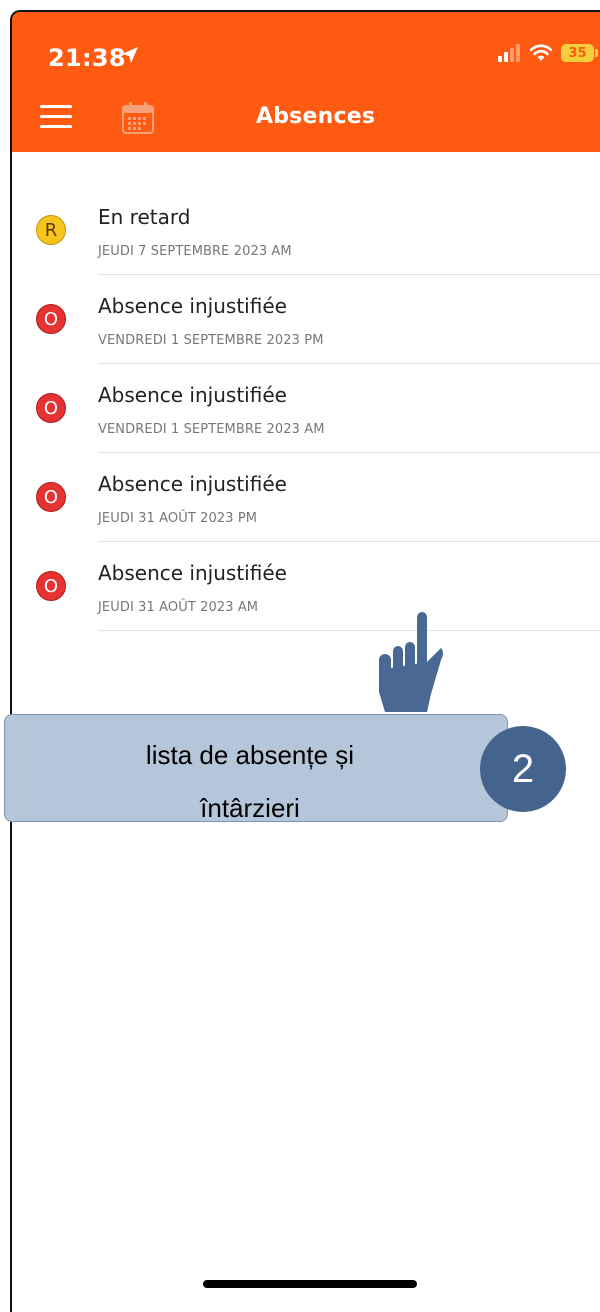  What do you see at coordinates (250, 755) in the screenshot?
I see `annotation-text-line1: lista de absențe și` at bounding box center [250, 755].